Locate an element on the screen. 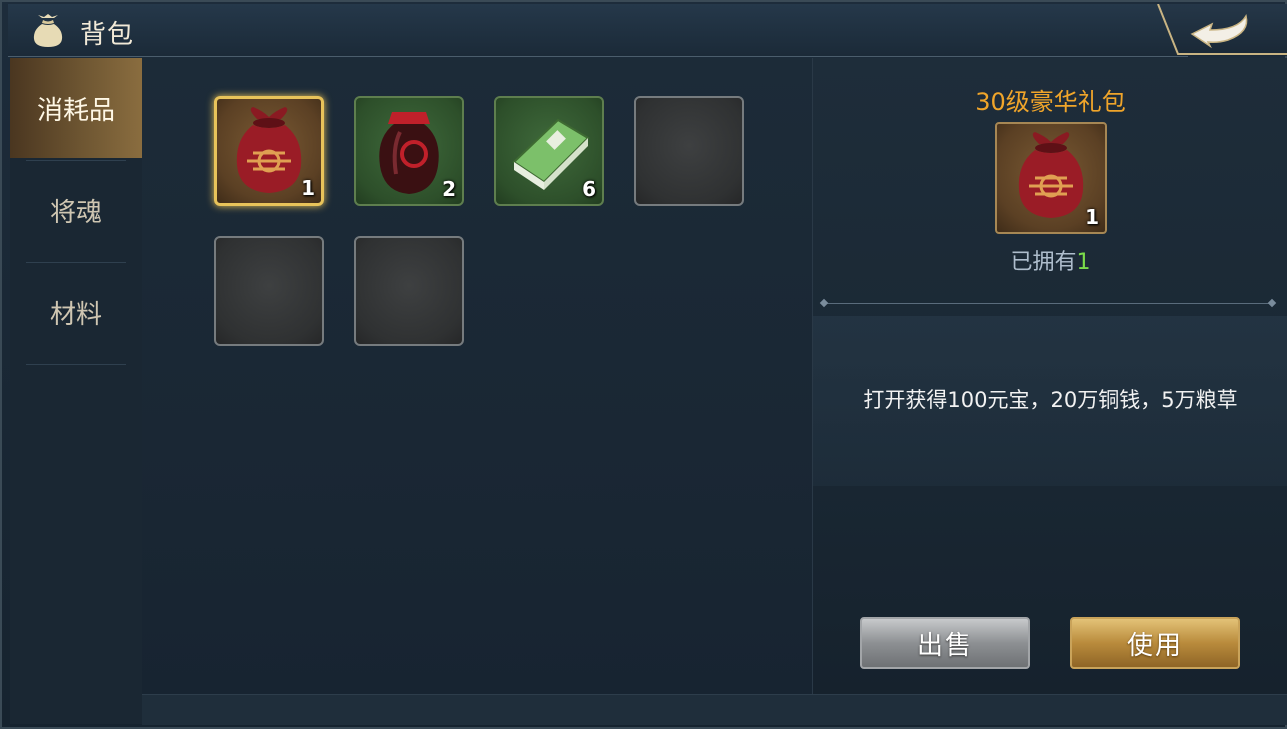 This screenshot has width=1287, height=729. tab-souls: 将魂 is located at coordinates (76, 210).